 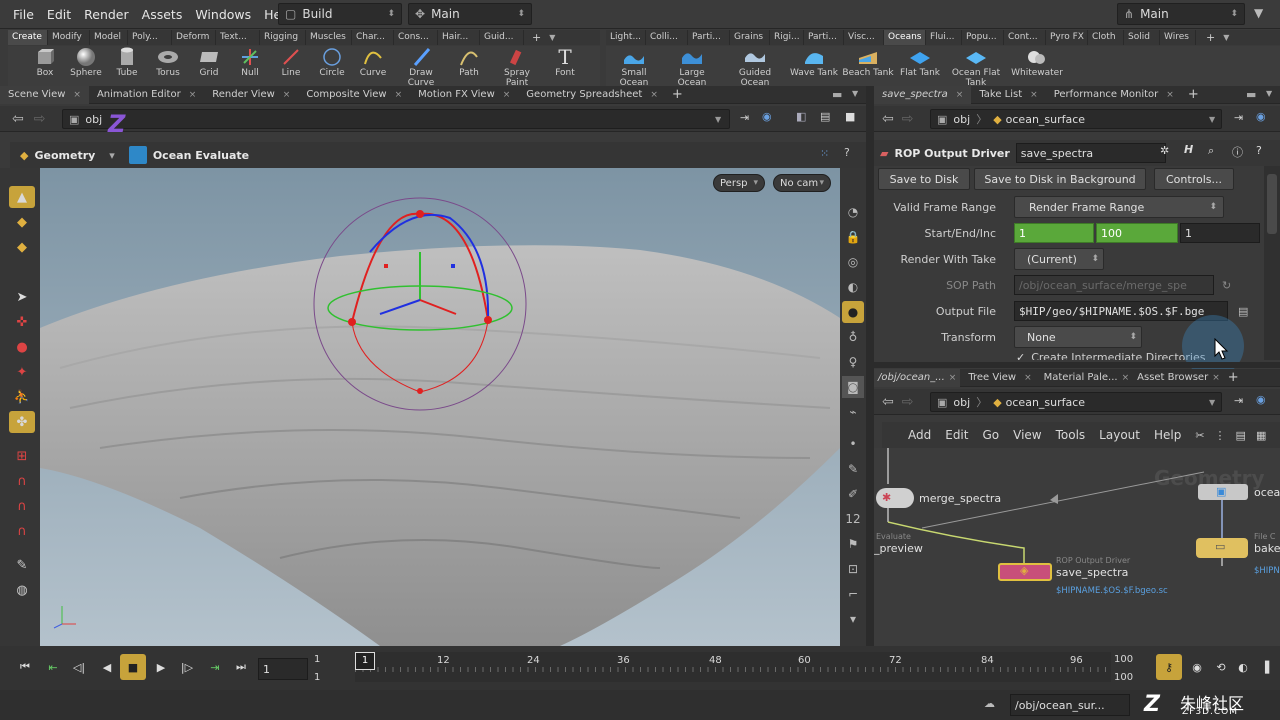 I want to click on current-frame-field: 1, so click(x=283, y=669).